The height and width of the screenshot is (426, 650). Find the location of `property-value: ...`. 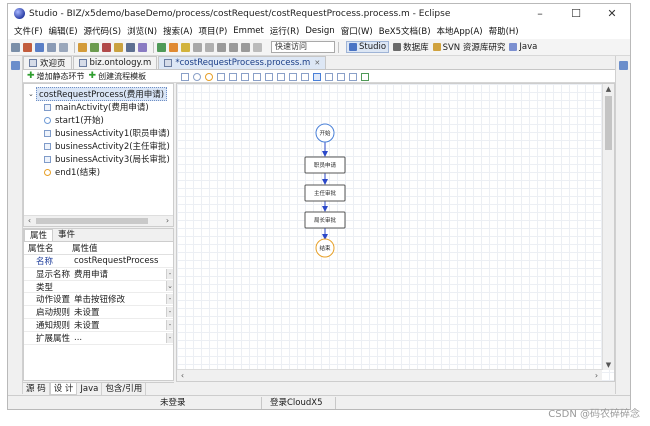

property-value: ... is located at coordinates (119, 338).